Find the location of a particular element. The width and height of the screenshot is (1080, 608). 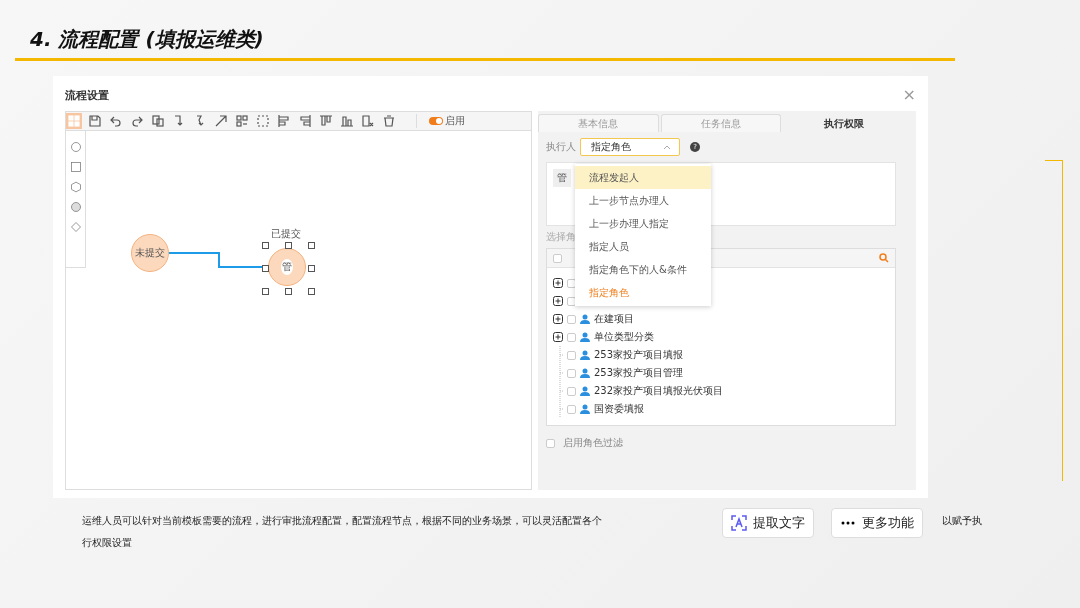

select-icon is located at coordinates (263, 121).